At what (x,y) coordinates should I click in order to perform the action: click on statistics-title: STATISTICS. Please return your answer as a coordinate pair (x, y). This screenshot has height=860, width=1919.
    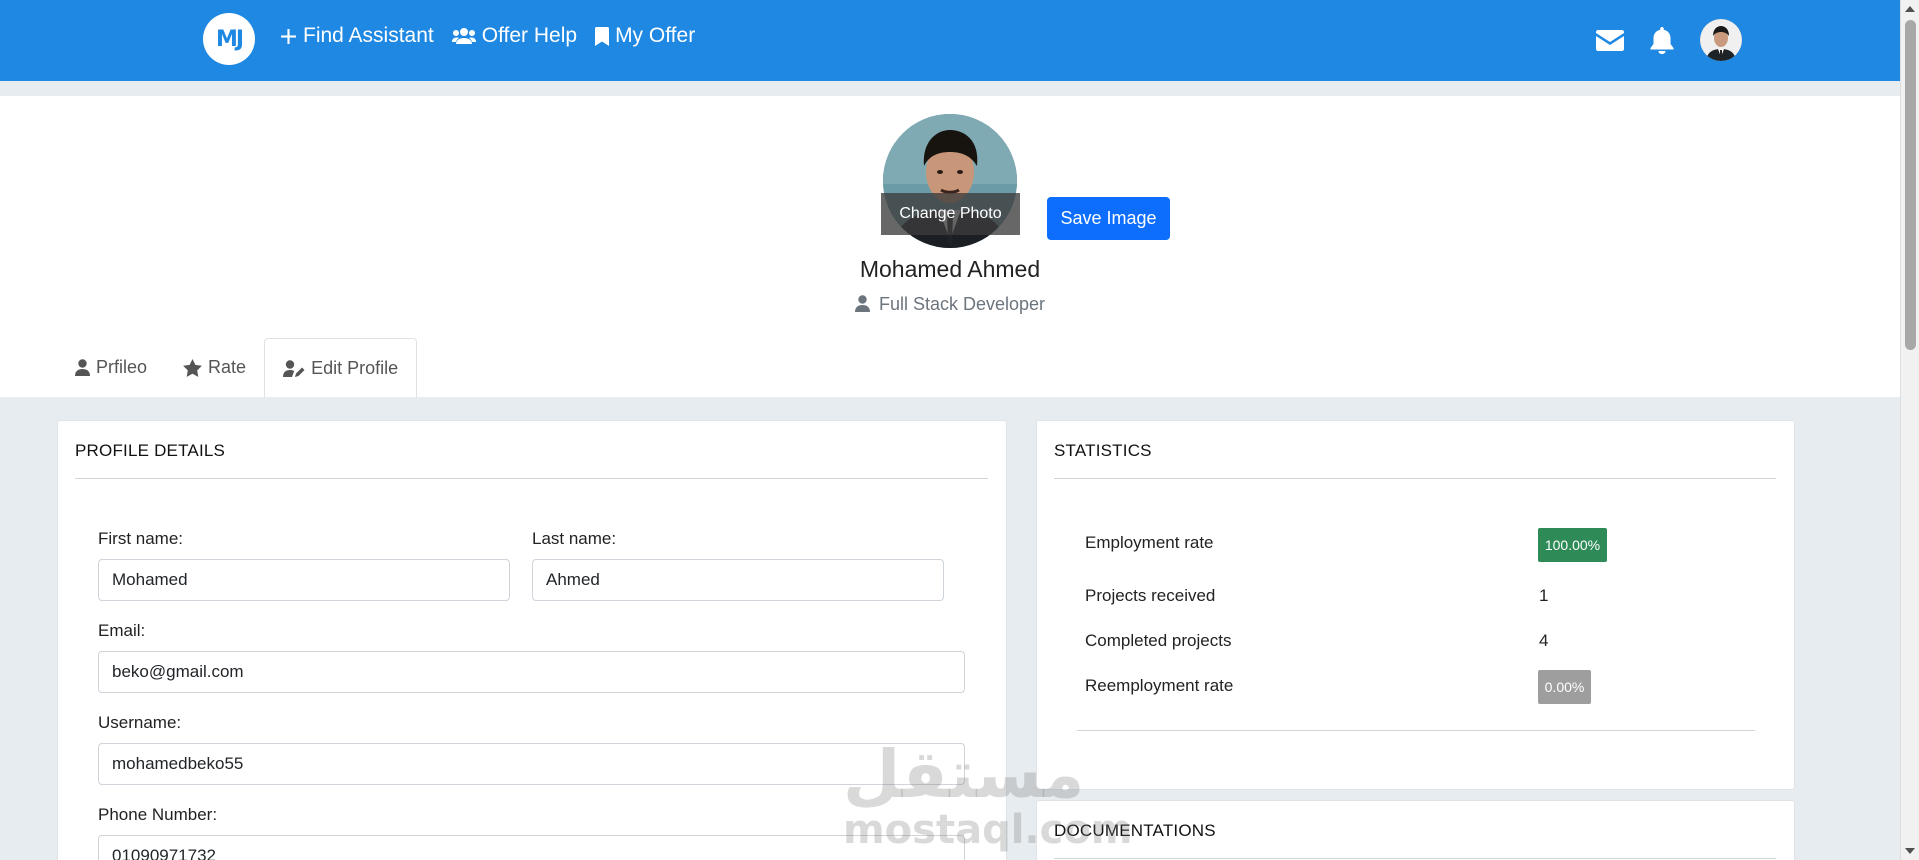
    Looking at the image, I should click on (1103, 450).